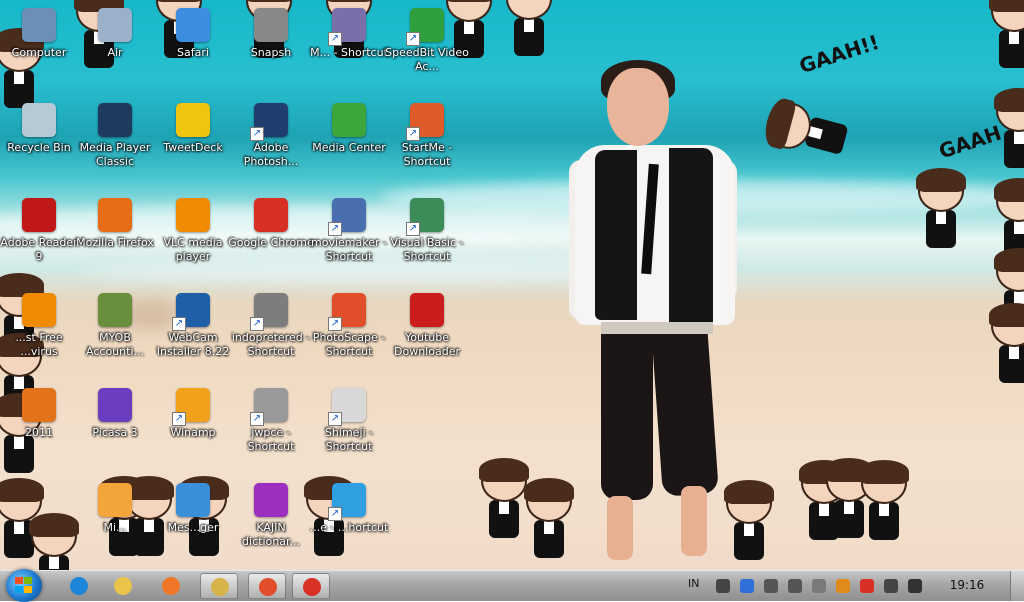 The image size is (1024, 602). I want to click on desktop-icon-label: PhotoScape - Shortcut, so click(349, 344).